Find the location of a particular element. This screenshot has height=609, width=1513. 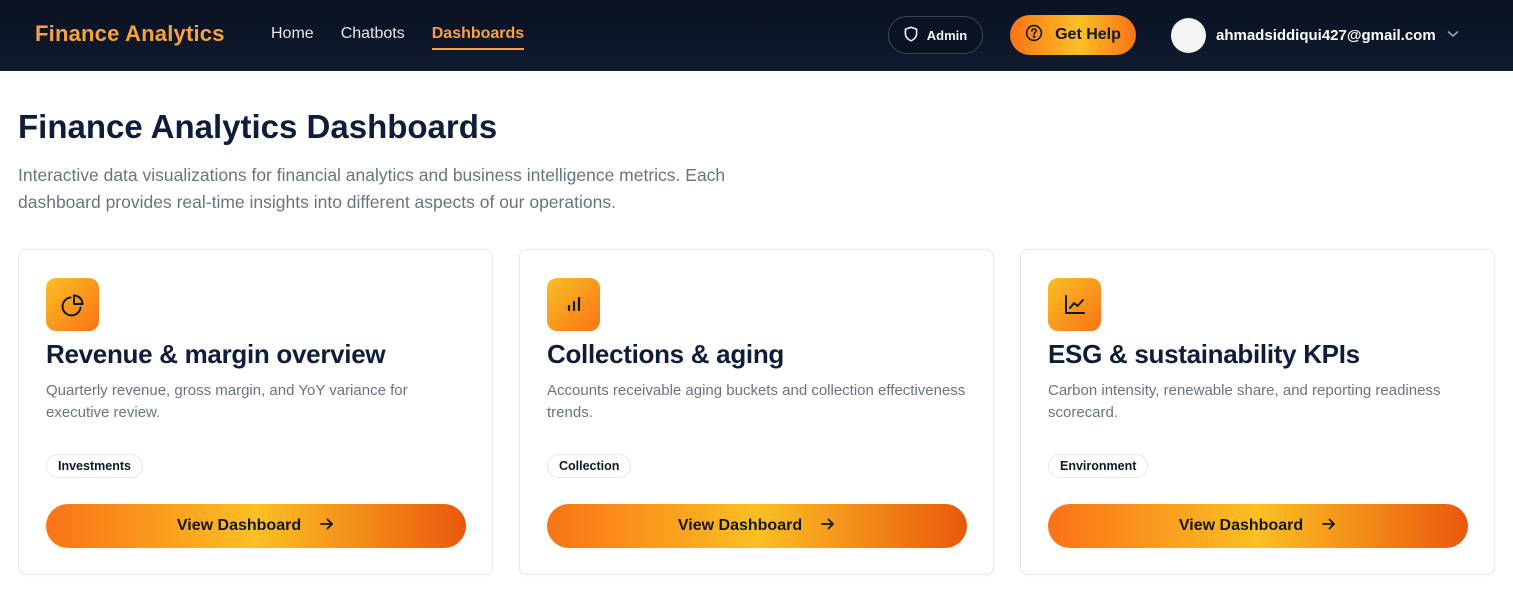

user-menu: ahmadsiddiqui427@gmail.com is located at coordinates (1315, 35).